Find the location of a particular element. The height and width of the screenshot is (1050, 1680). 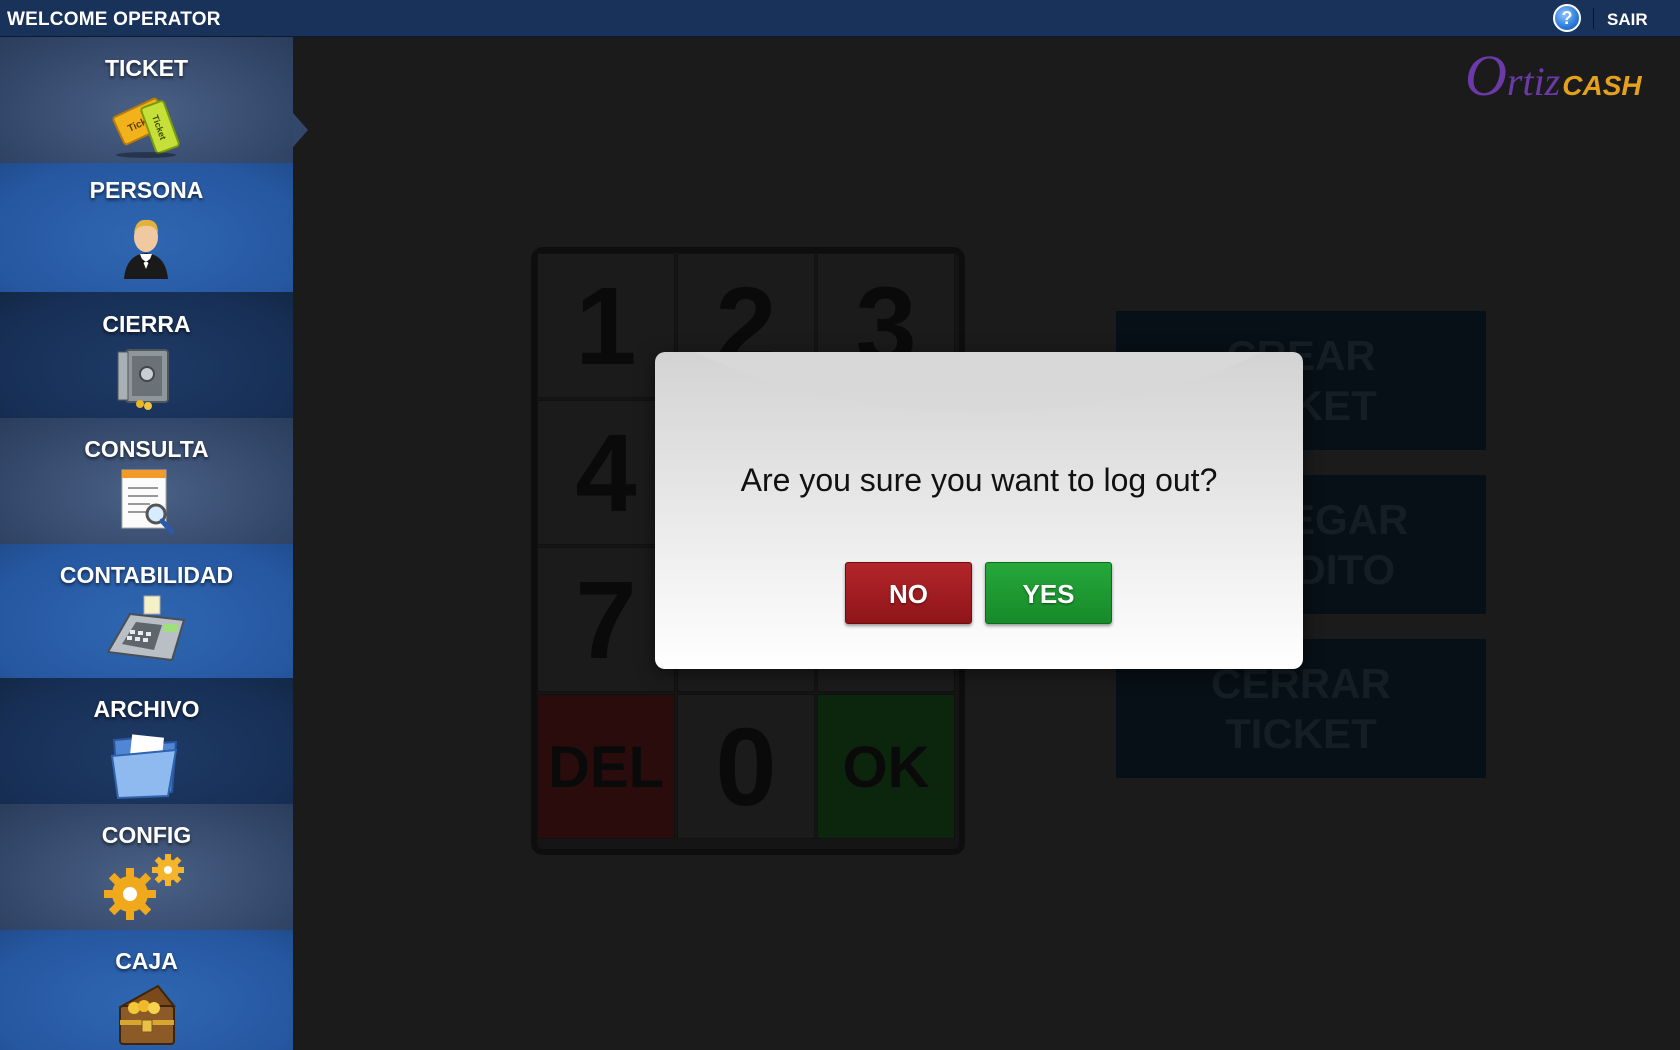

cash-register-icon is located at coordinates (146, 631).